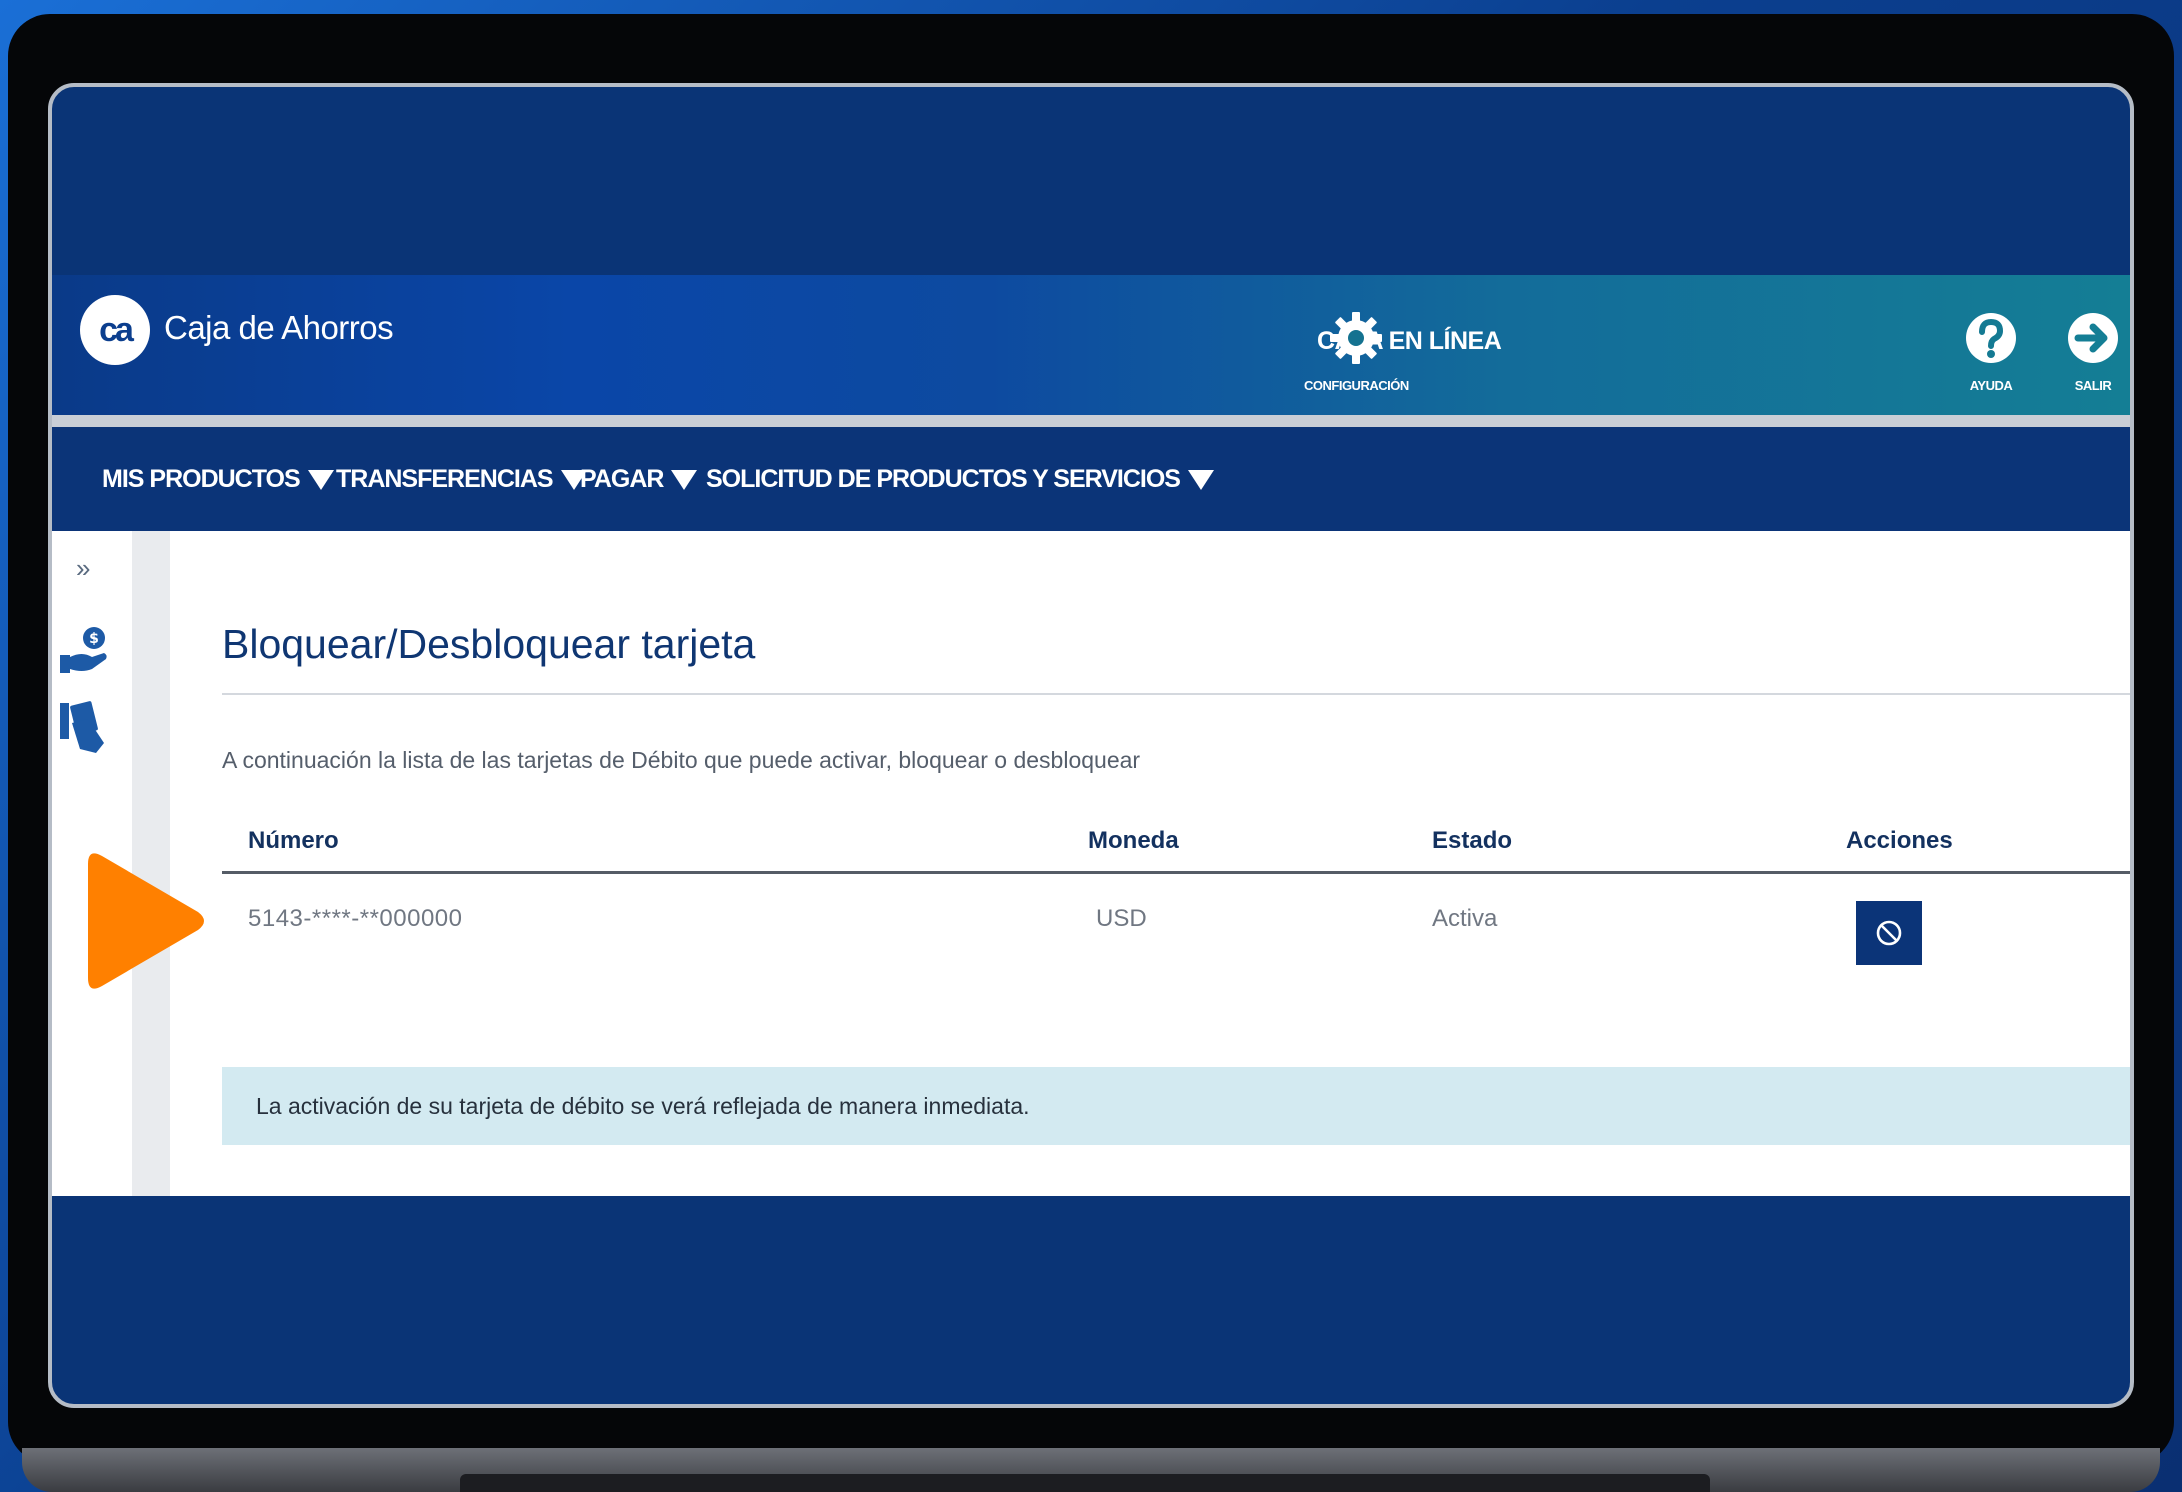 The image size is (2182, 1492). Describe the element at coordinates (1991, 338) in the screenshot. I see `help-icon` at that location.